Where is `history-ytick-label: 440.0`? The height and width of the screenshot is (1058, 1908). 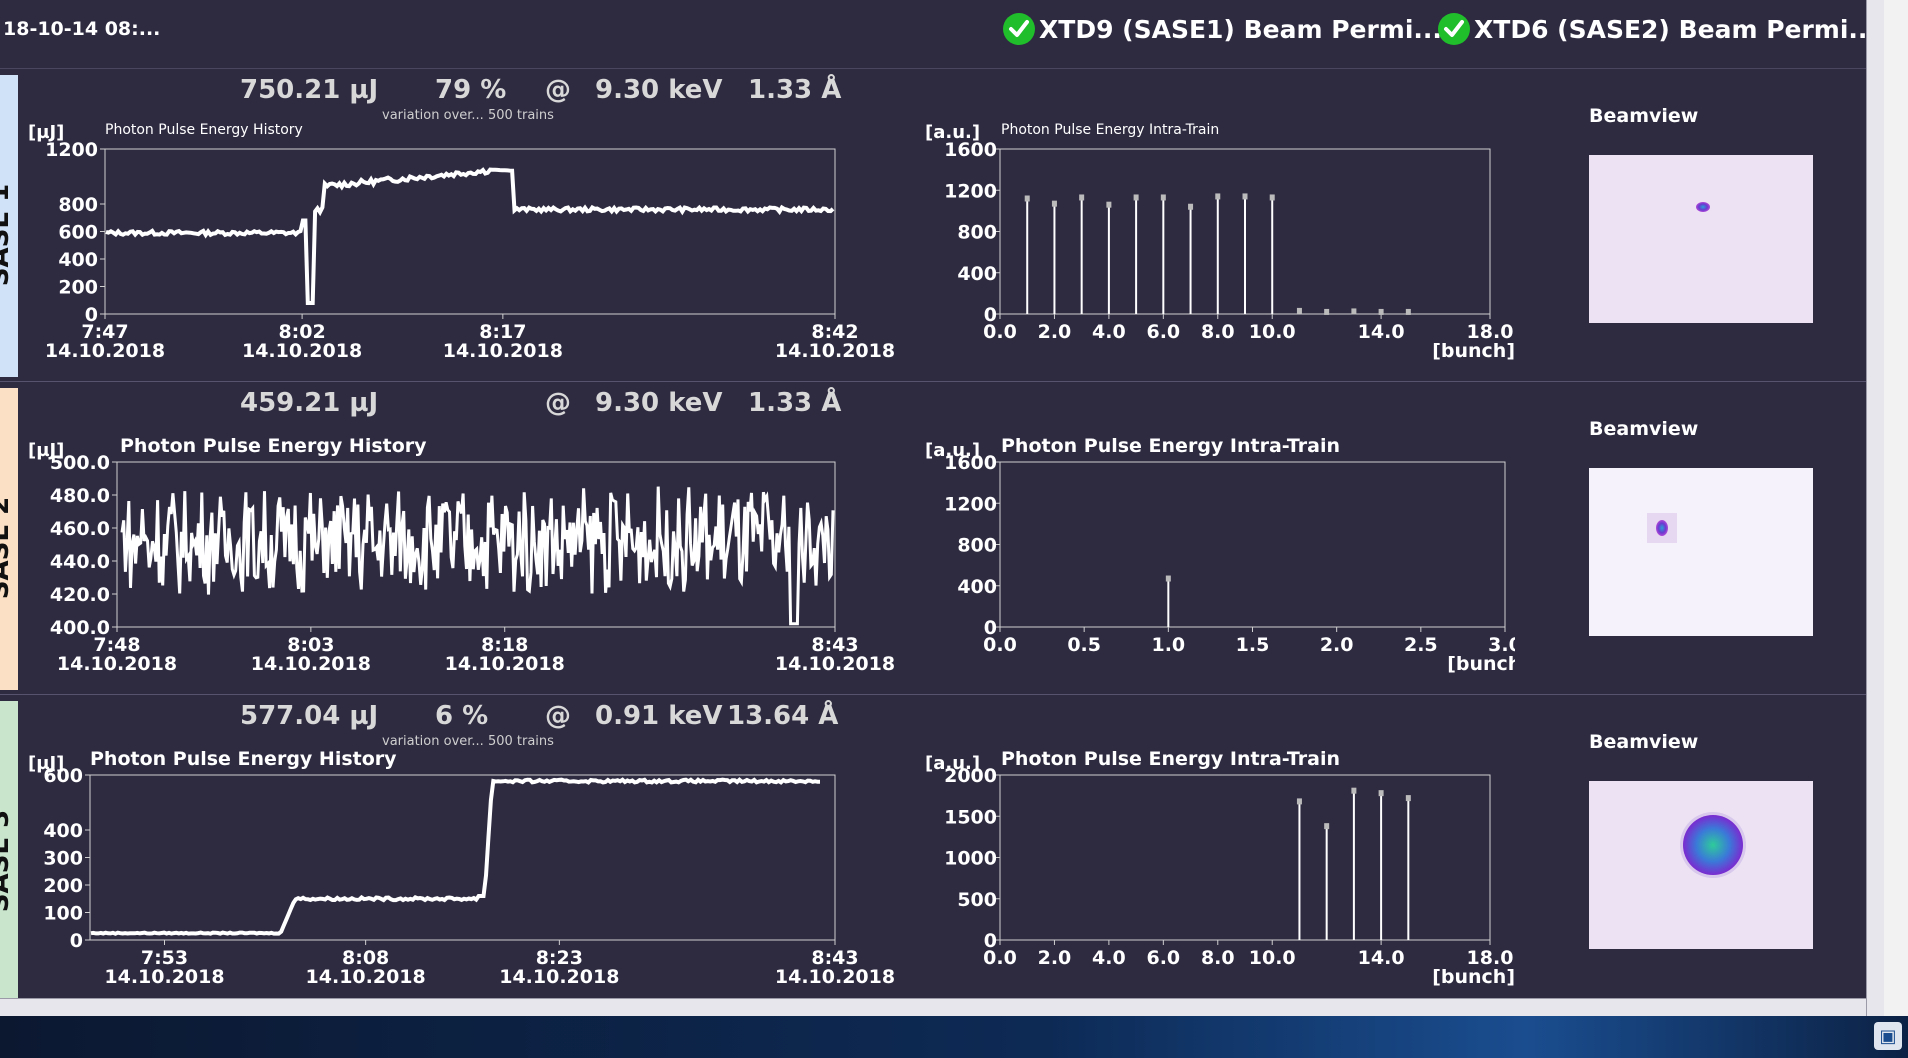 history-ytick-label: 440.0 is located at coordinates (80, 562).